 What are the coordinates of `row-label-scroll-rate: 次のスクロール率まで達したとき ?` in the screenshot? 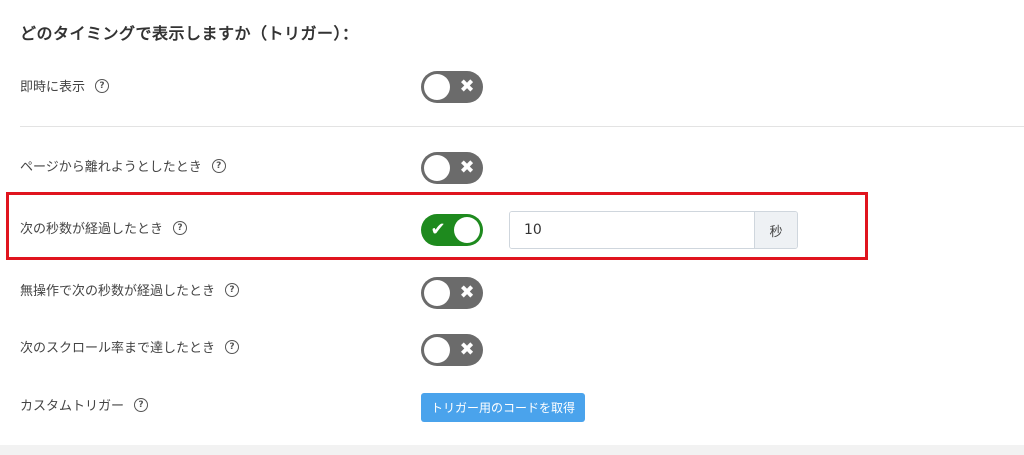 It's located at (130, 346).